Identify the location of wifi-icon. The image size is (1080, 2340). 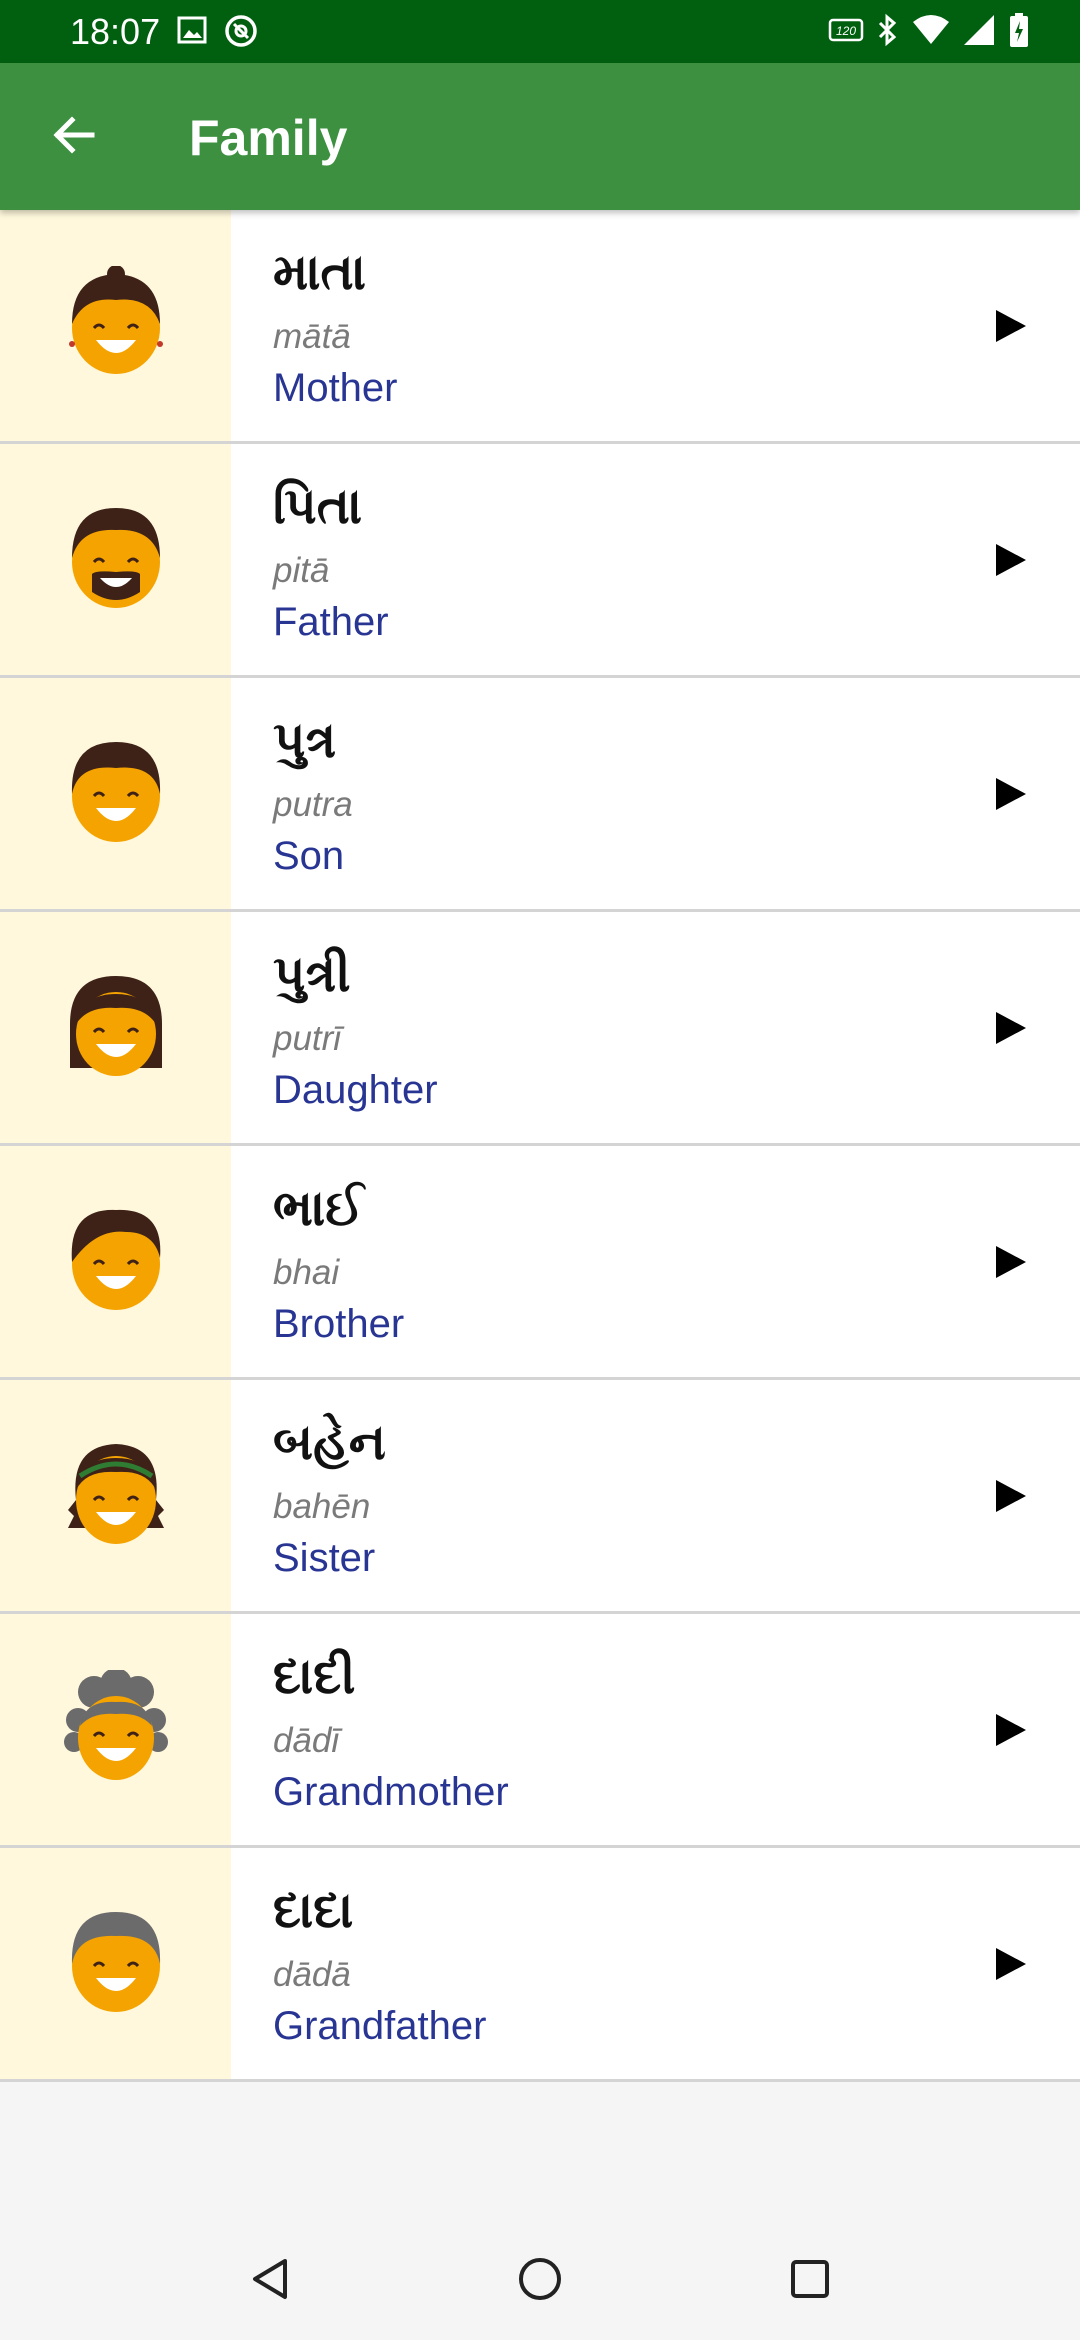
(931, 32).